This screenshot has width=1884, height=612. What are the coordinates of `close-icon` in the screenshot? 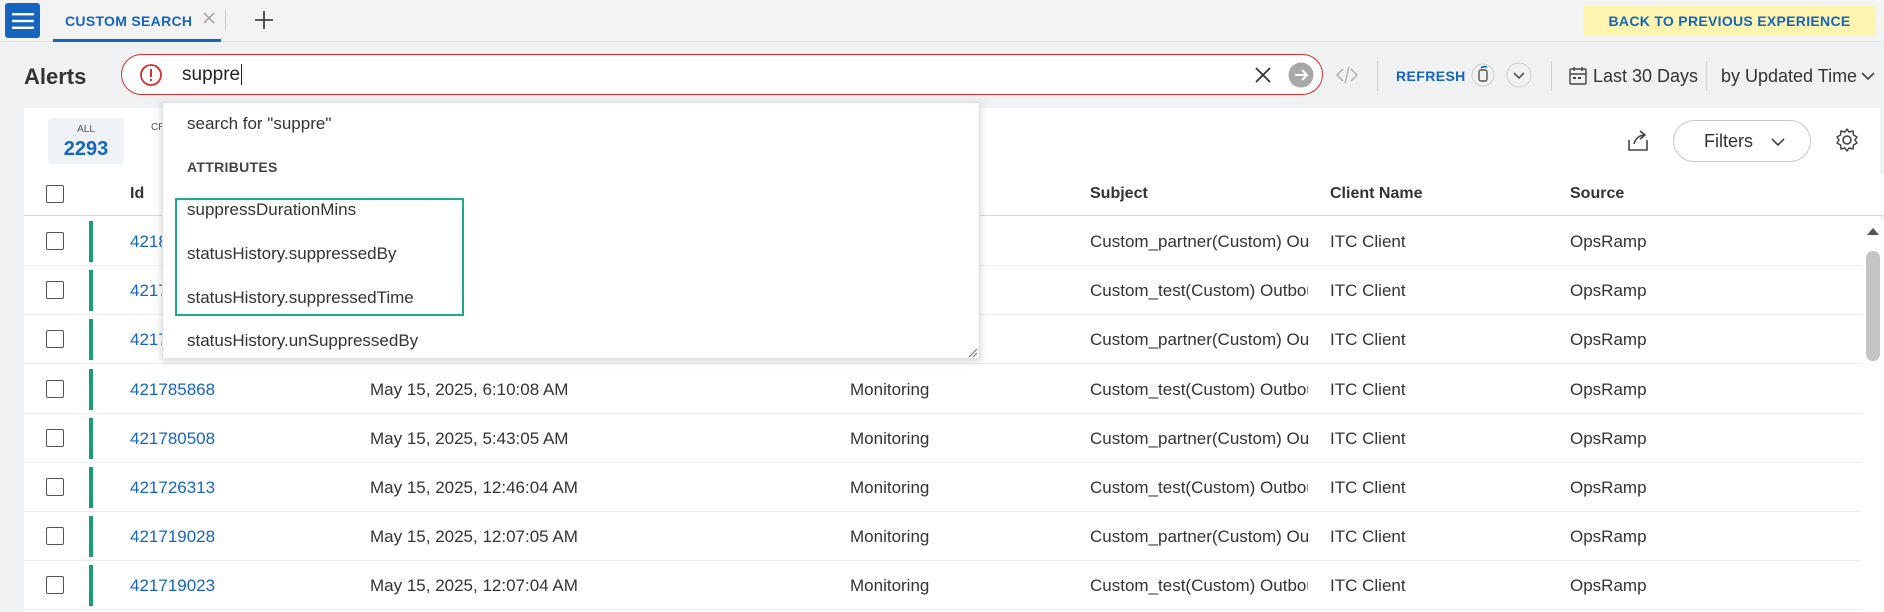 It's located at (209, 18).